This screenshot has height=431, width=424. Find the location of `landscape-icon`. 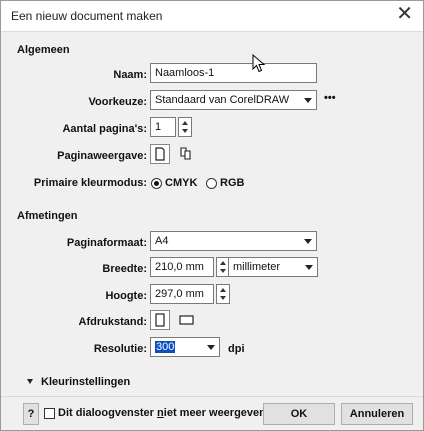

landscape-icon is located at coordinates (186, 320).